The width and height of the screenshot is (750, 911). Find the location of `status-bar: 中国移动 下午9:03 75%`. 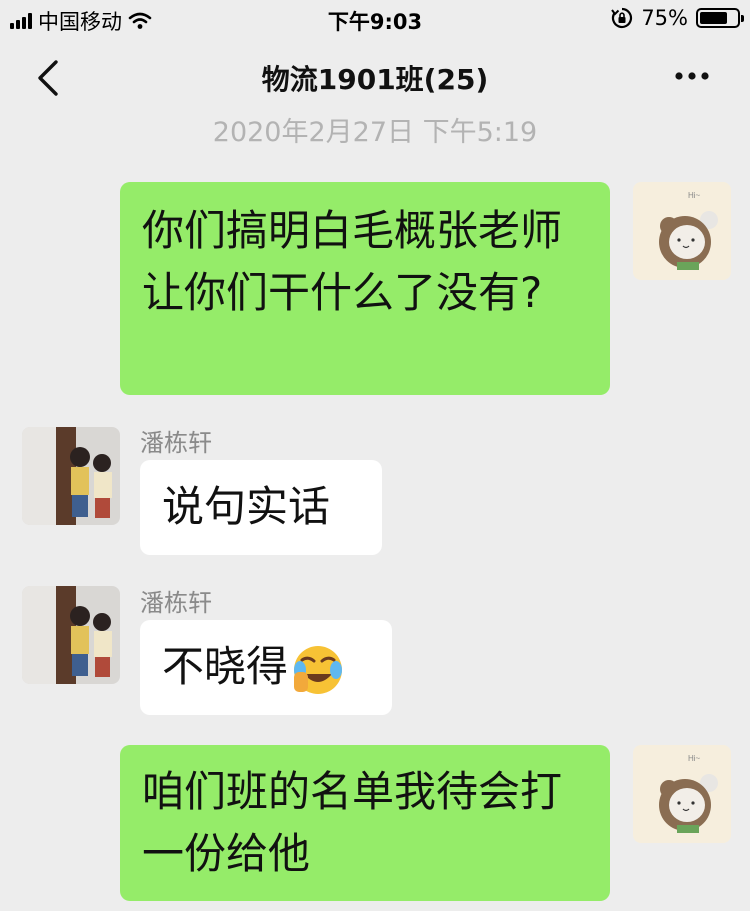

status-bar: 中国移动 下午9:03 75% is located at coordinates (375, 19).